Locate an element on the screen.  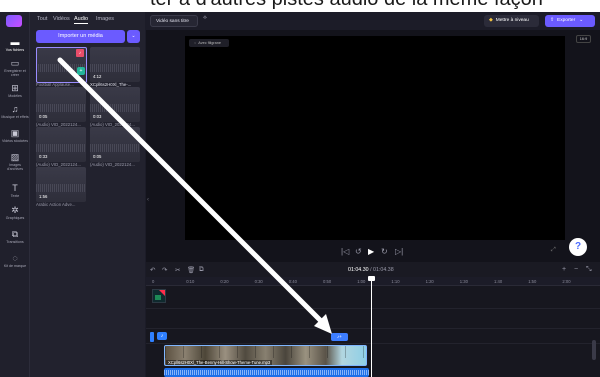
brand-kit-icon: ◌ is located at coordinates (15, 258).